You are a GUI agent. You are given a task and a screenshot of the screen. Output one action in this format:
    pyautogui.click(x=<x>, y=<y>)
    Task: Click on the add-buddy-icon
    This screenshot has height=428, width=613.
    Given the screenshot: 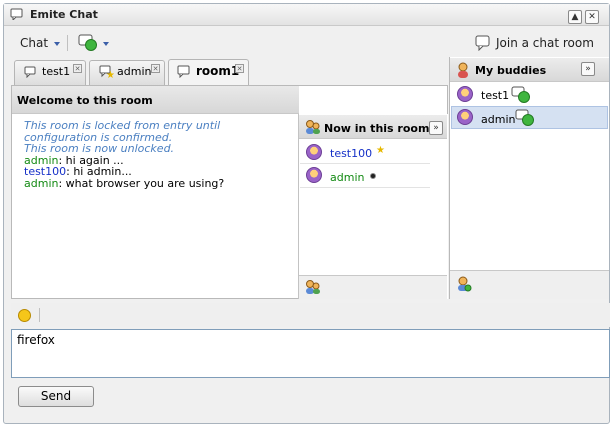 What is the action you would take?
    pyautogui.click(x=464, y=285)
    